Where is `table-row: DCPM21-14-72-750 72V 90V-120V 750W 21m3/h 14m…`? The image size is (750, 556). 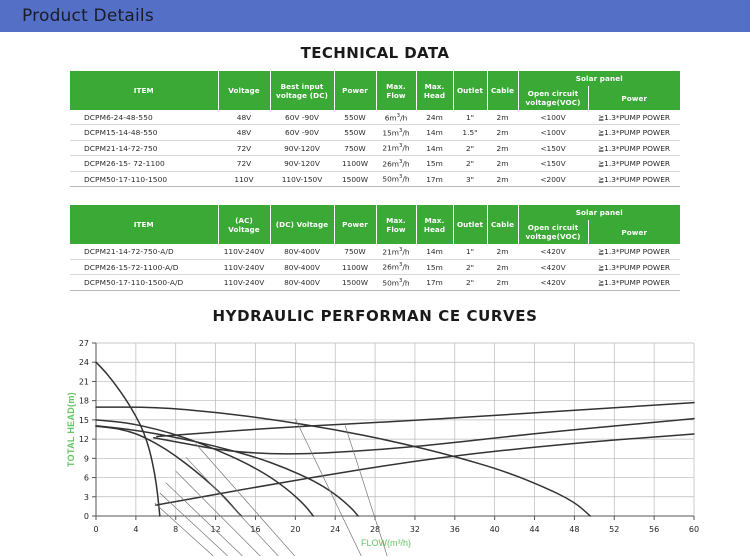 table-row: DCPM21-14-72-750 72V 90V-120V 750W 21m3/h 14m… is located at coordinates (375, 148).